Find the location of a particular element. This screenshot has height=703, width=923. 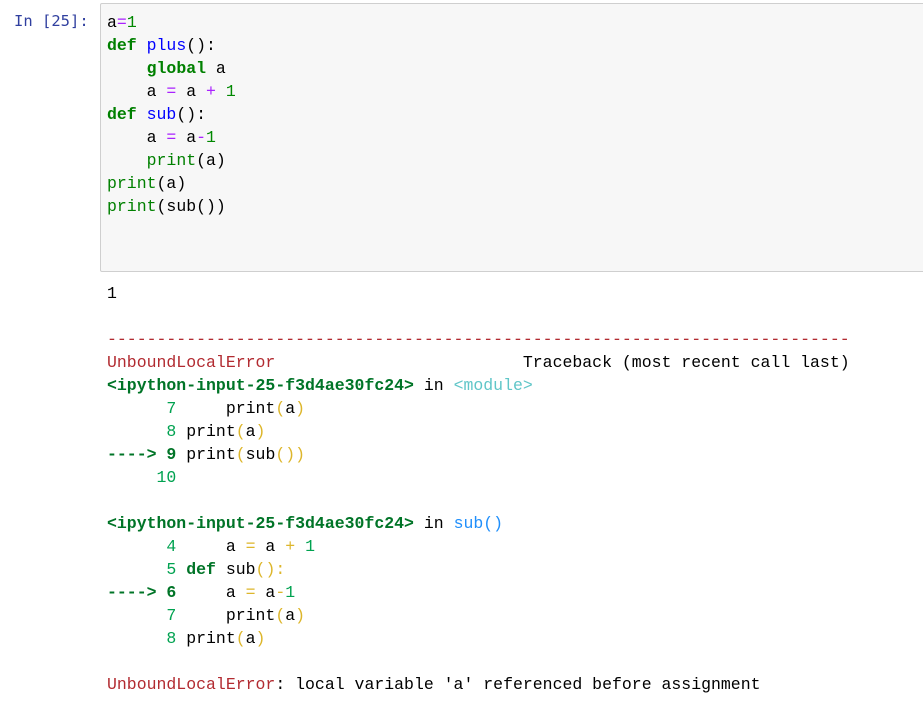

frame-2-line-4-marker: 4 is located at coordinates (142, 546).